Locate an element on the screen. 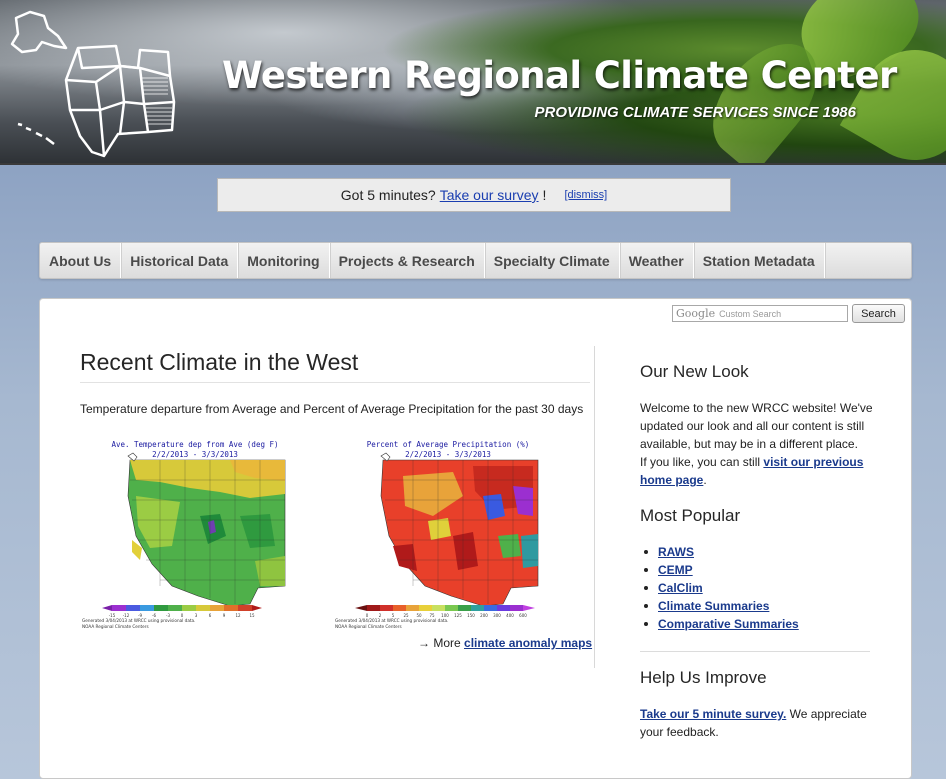  survey-link: Take our survey is located at coordinates (489, 195).